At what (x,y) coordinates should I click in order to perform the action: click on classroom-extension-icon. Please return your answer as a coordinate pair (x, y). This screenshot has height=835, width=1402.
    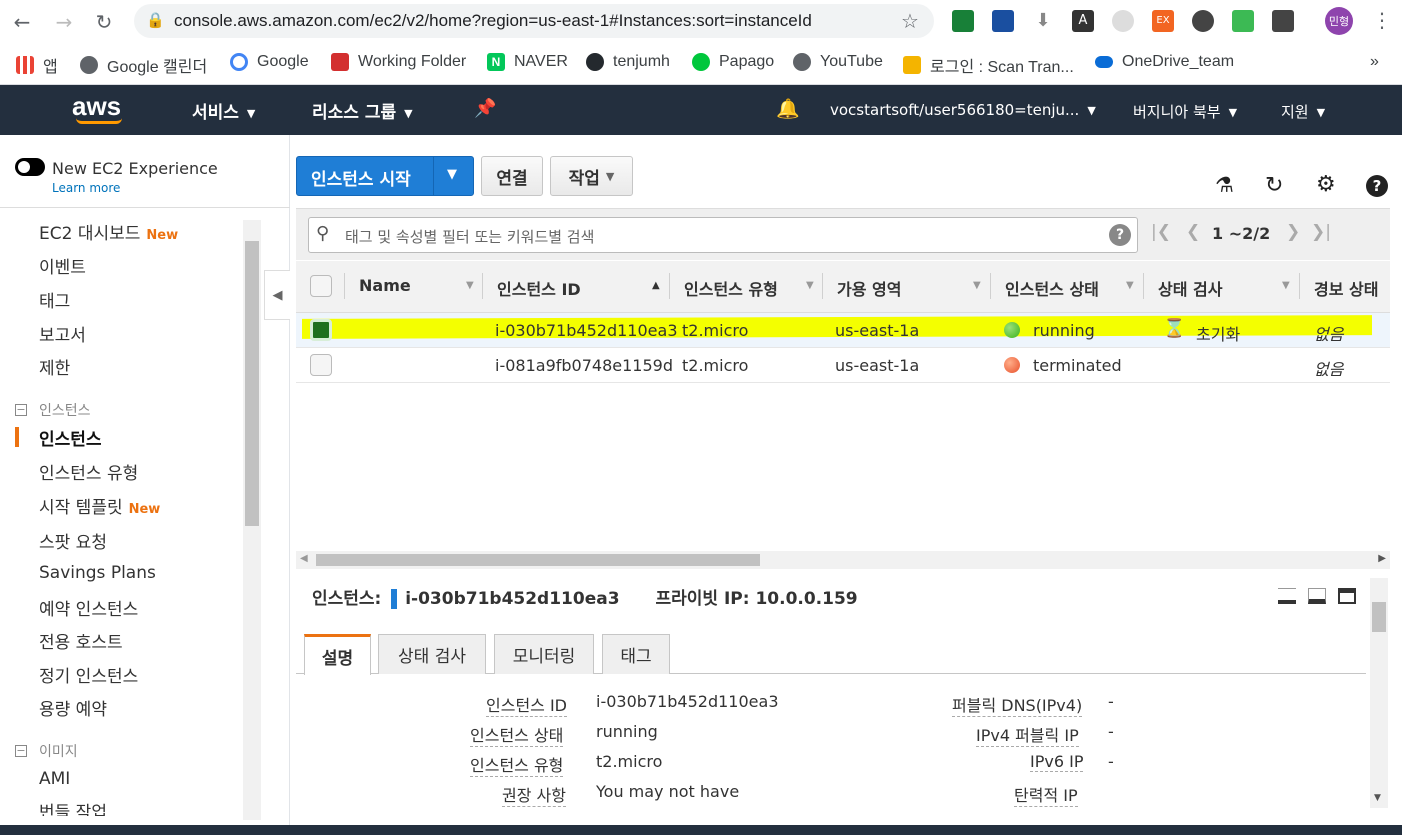
    Looking at the image, I should click on (963, 21).